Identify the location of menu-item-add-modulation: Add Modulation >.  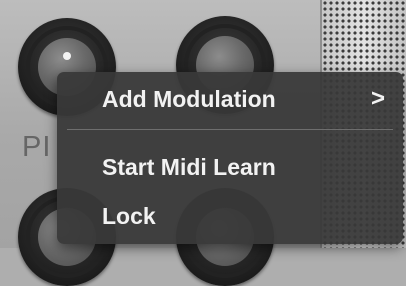
(230, 99).